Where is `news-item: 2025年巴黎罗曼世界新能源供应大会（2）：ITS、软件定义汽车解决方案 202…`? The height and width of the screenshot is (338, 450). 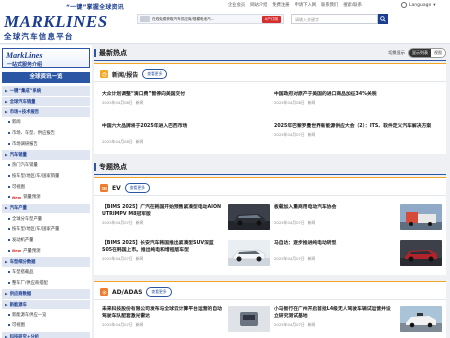
news-item: 2025年巴黎罗曼世界新能源供应大会（2）：ITS、软件定义汽车解决方案 202… is located at coordinates (359, 130).